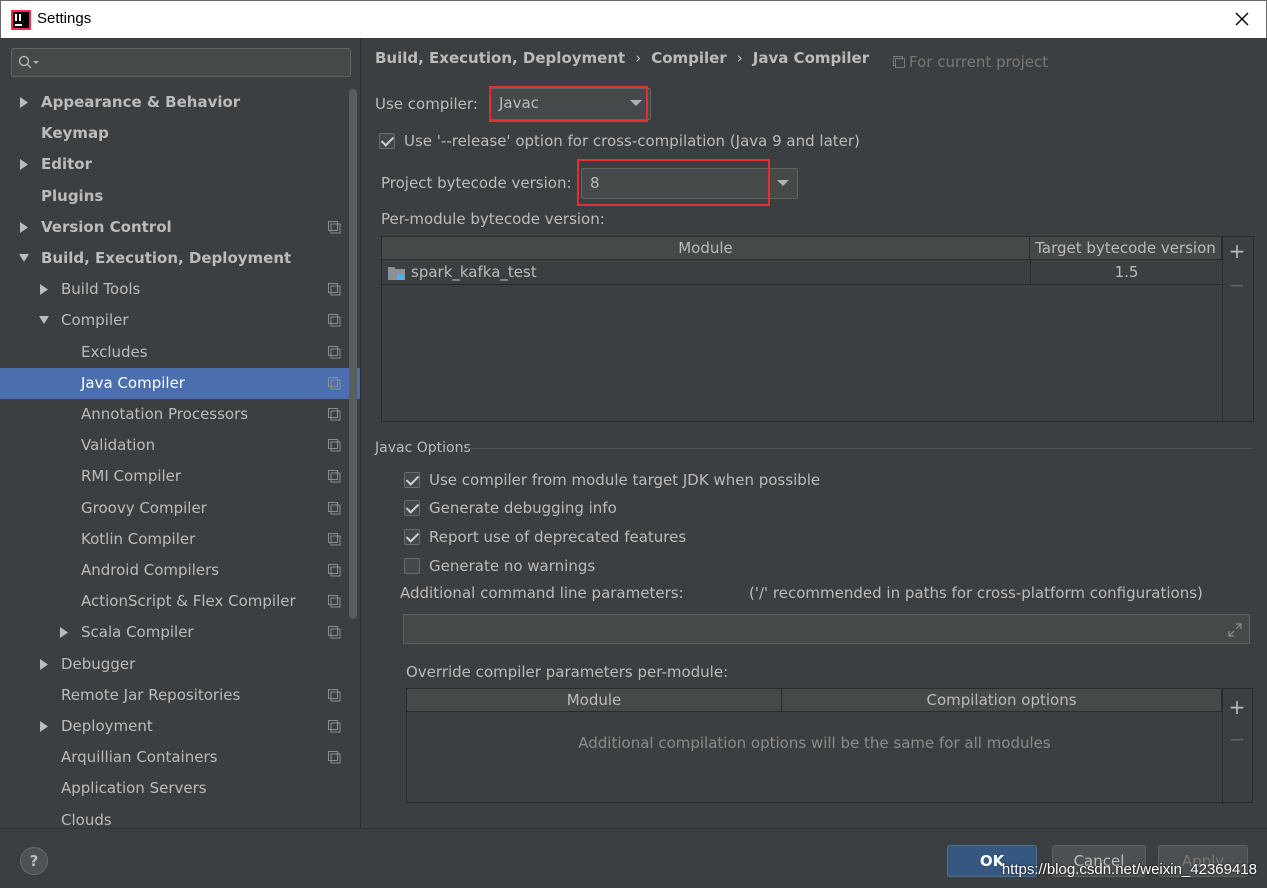 The height and width of the screenshot is (888, 1267). What do you see at coordinates (173, 757) in the screenshot?
I see `sidebar-item-arquillian-containers: Arquillian Containers` at bounding box center [173, 757].